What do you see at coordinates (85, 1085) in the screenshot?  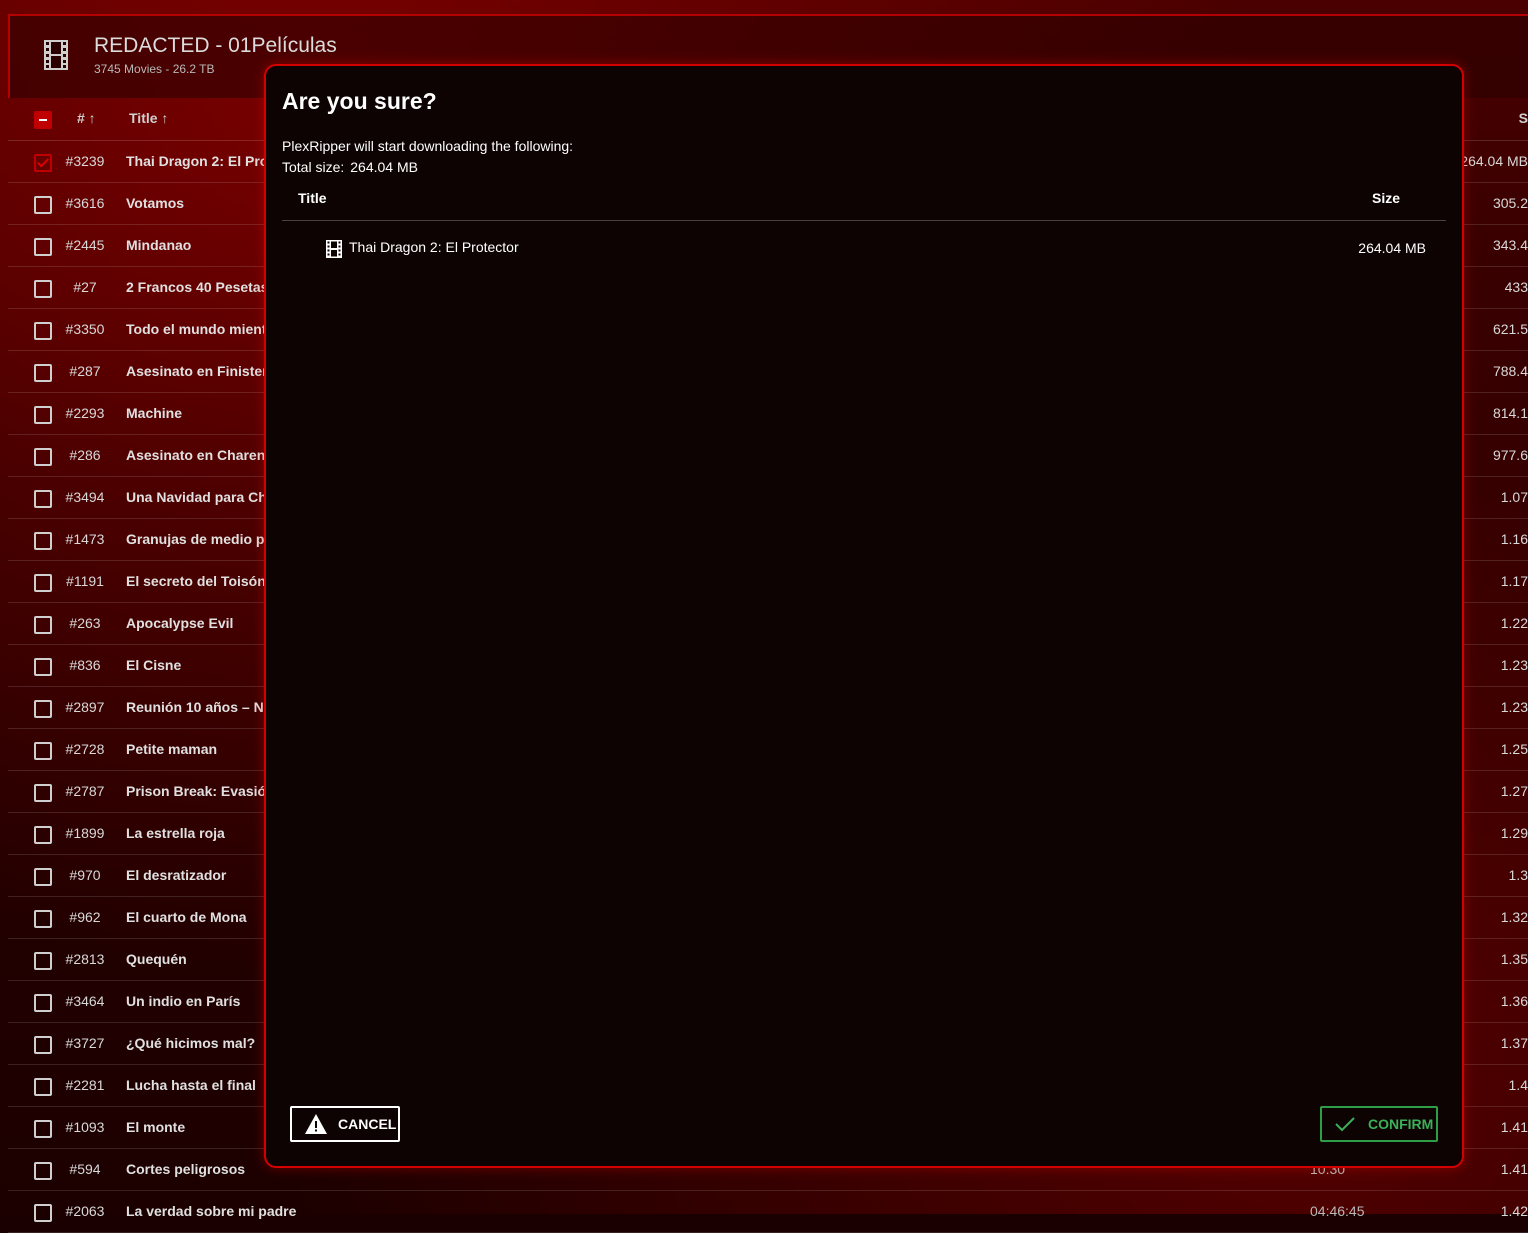 I see `row-index: #2281` at bounding box center [85, 1085].